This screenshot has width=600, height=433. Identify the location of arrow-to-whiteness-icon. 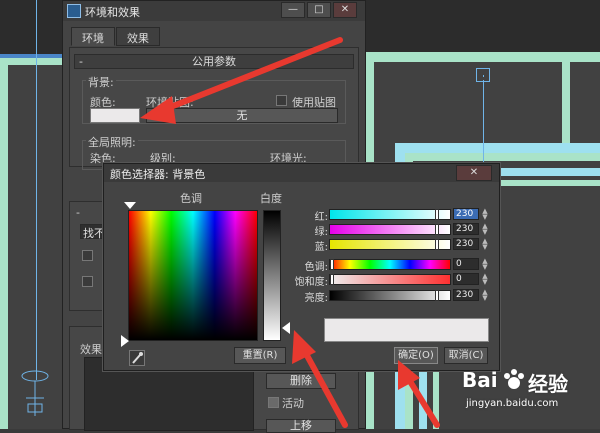
(320, 379).